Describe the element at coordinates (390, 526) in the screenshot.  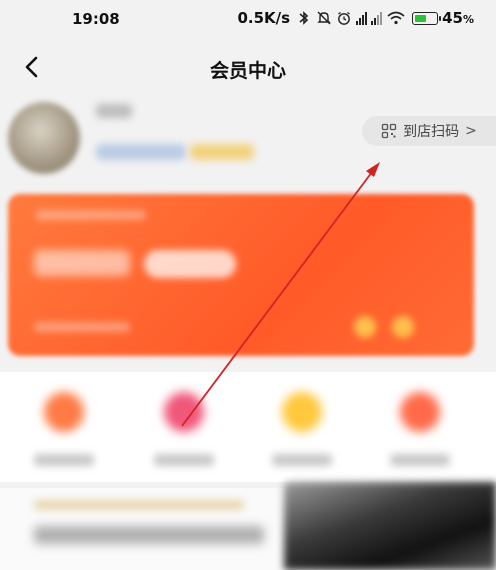
I see `blurred-promo-image` at that location.